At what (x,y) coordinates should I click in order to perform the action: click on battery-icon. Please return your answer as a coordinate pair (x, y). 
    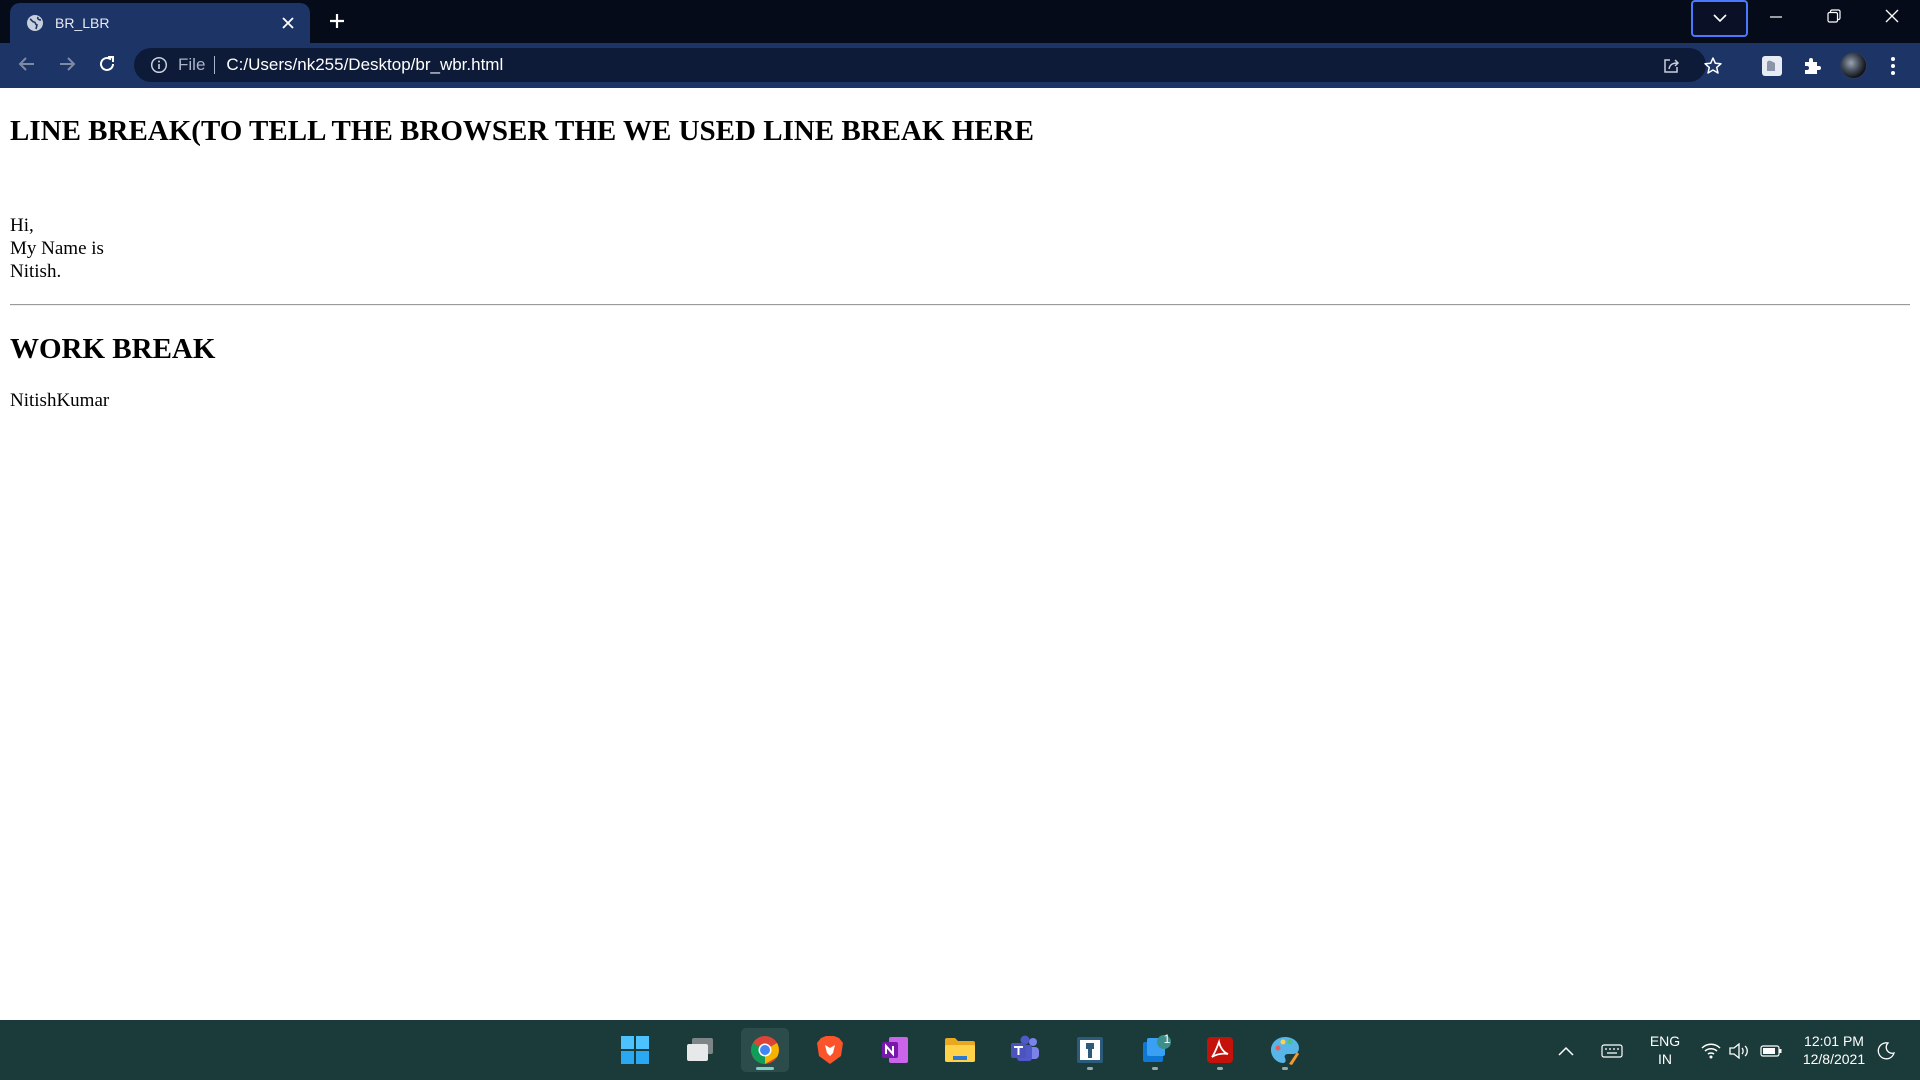
    Looking at the image, I should click on (1771, 1051).